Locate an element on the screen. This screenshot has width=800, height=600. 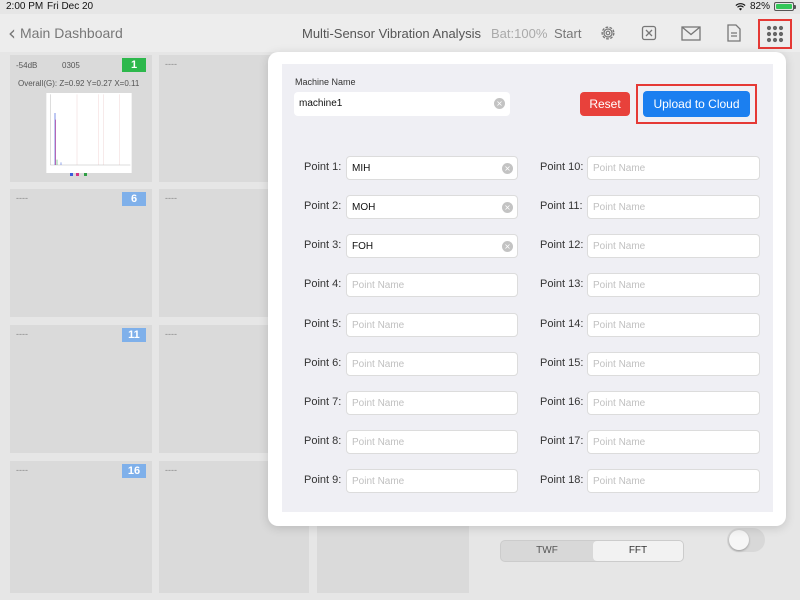
status-time: 2:00 PM is located at coordinates (25, 6).